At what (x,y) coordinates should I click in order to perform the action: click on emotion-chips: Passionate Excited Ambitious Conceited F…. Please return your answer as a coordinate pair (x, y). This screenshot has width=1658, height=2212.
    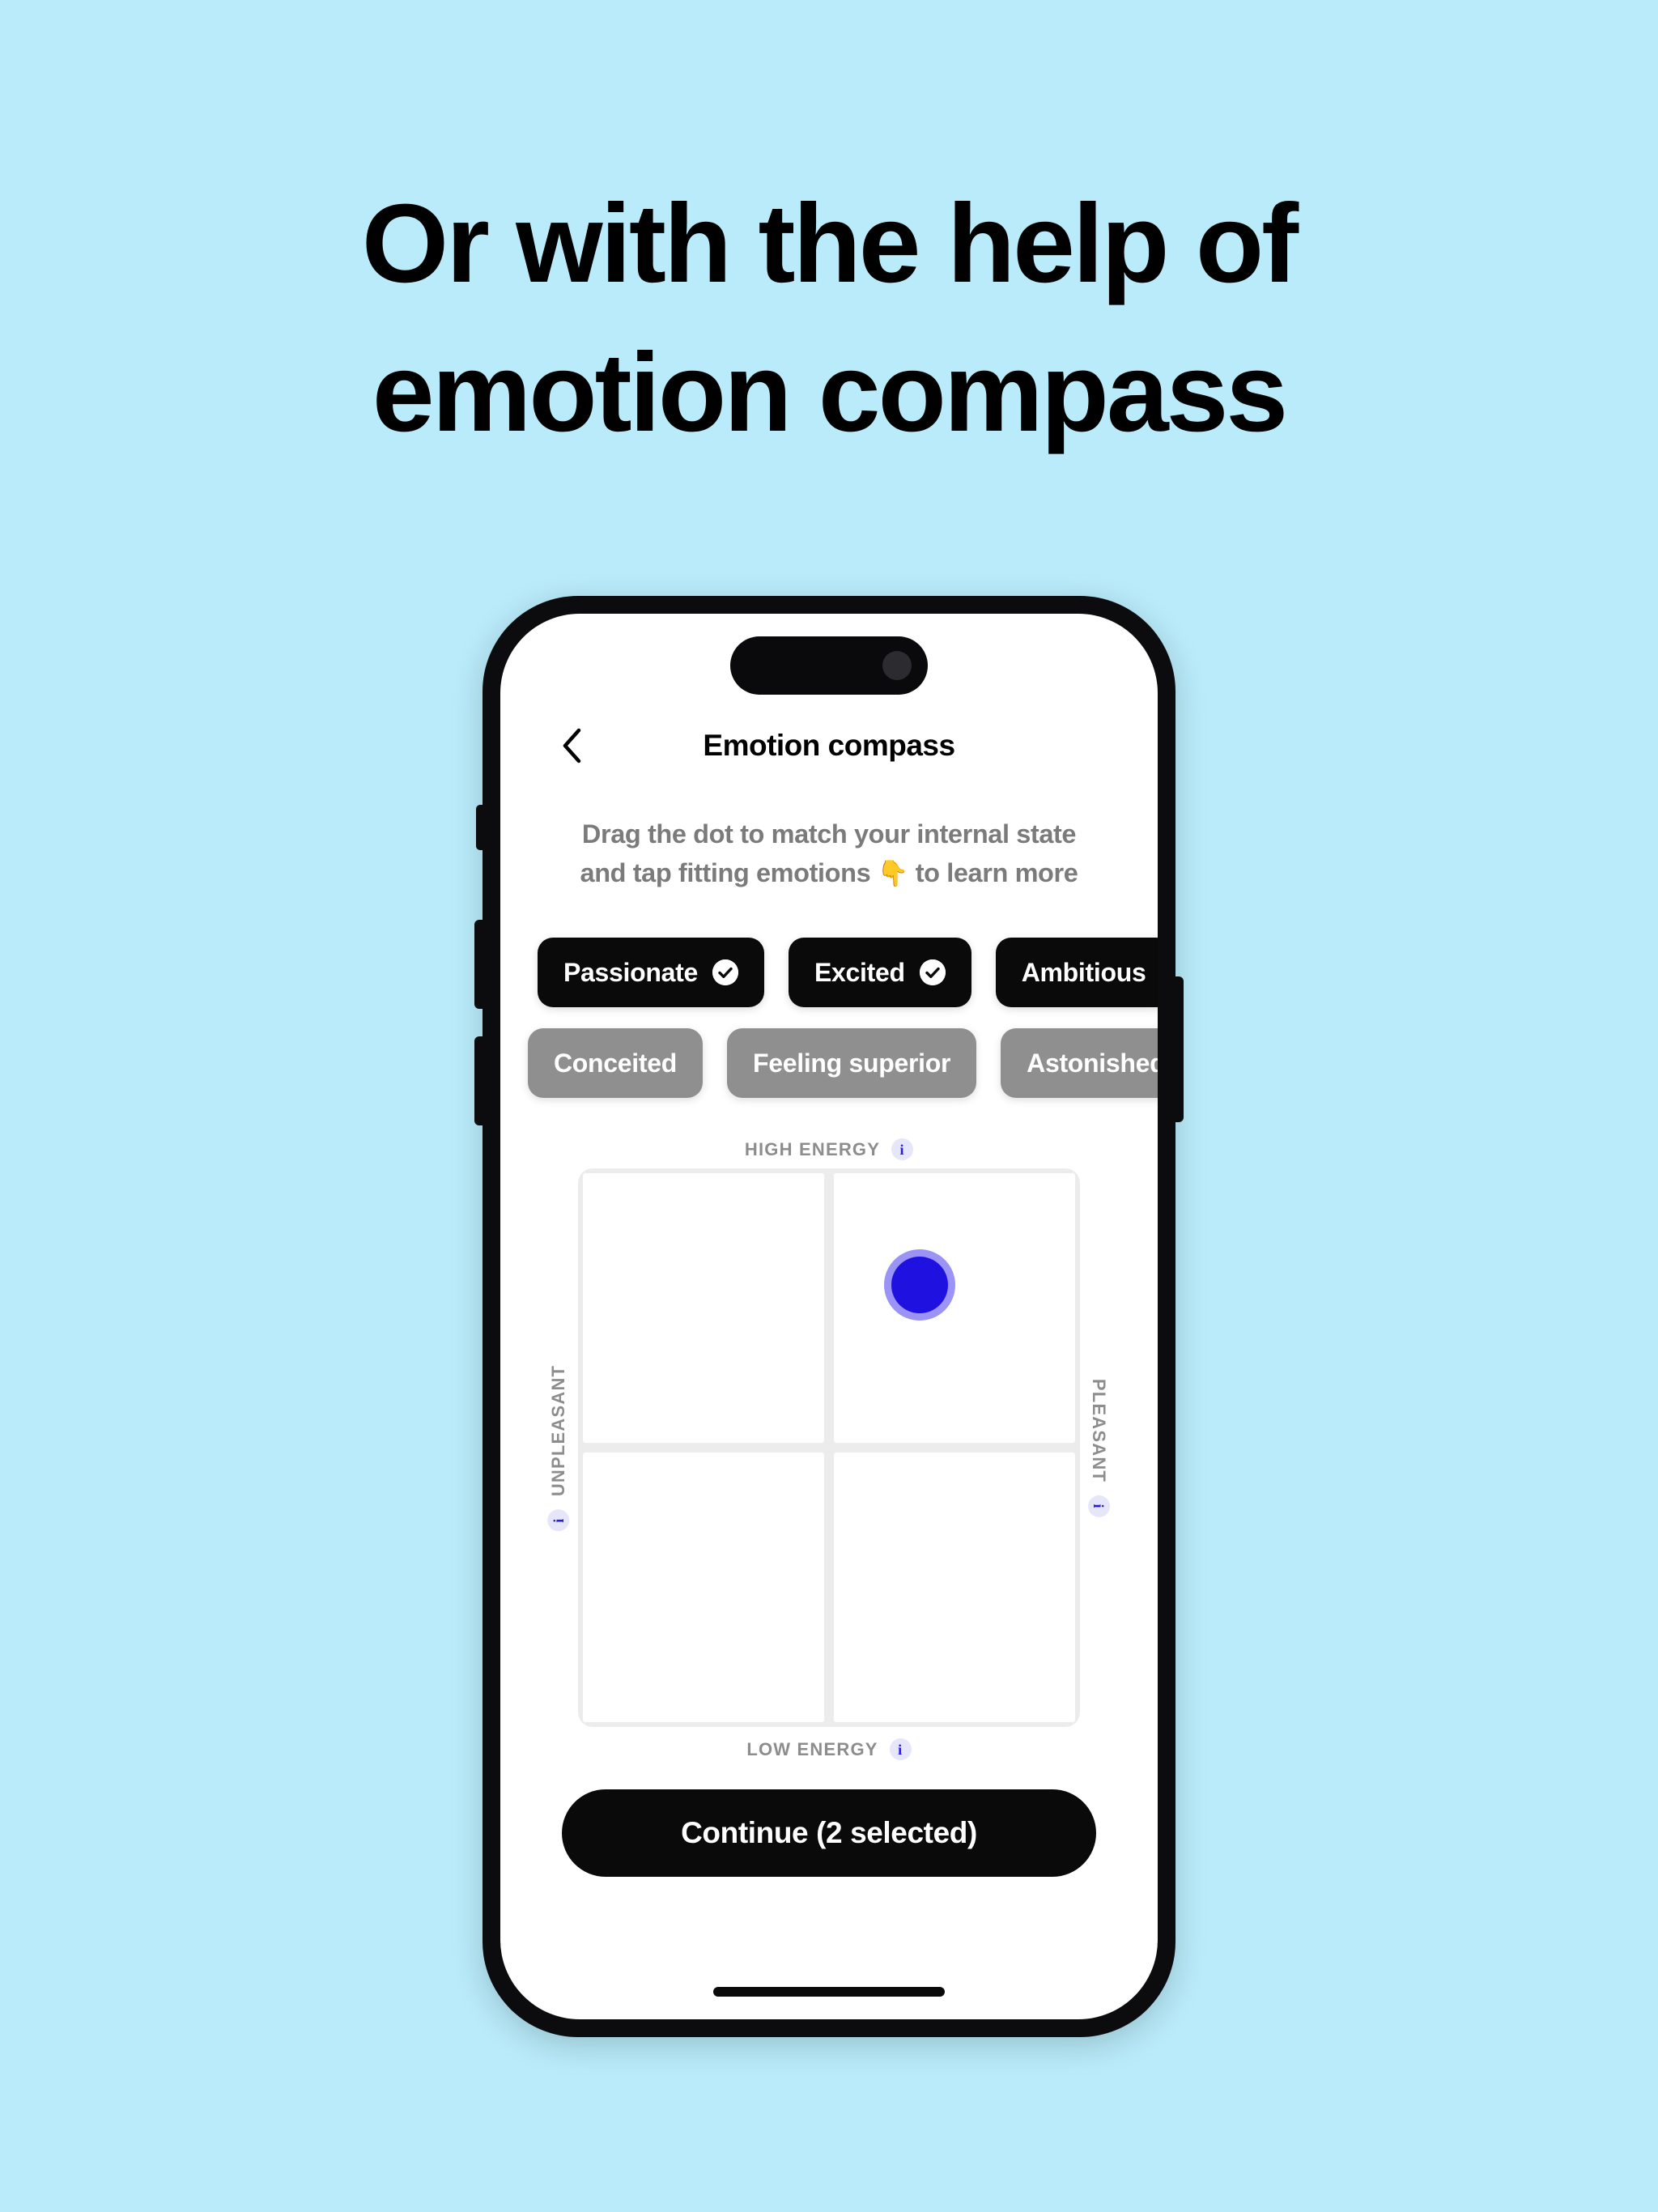
    Looking at the image, I should click on (829, 1019).